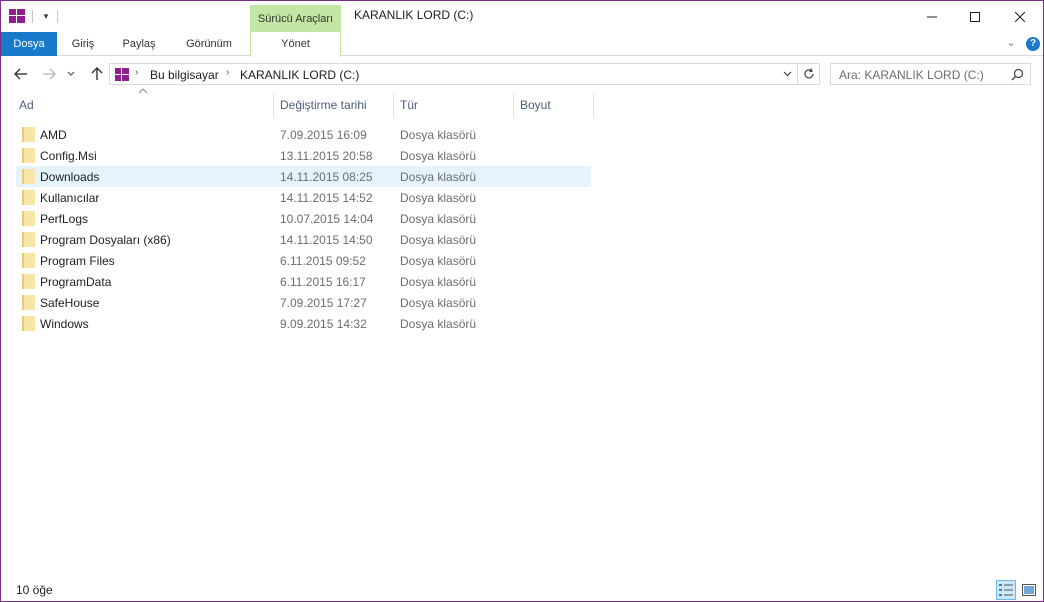  What do you see at coordinates (1033, 44) in the screenshot?
I see `help-icon: ?` at bounding box center [1033, 44].